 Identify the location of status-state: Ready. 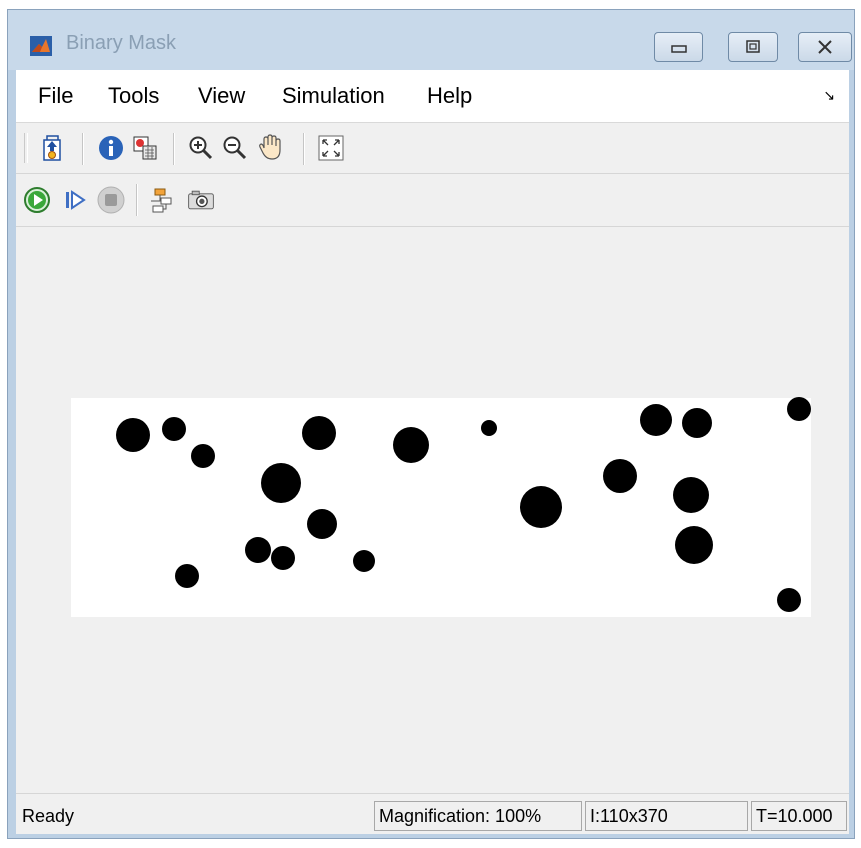
(48, 816).